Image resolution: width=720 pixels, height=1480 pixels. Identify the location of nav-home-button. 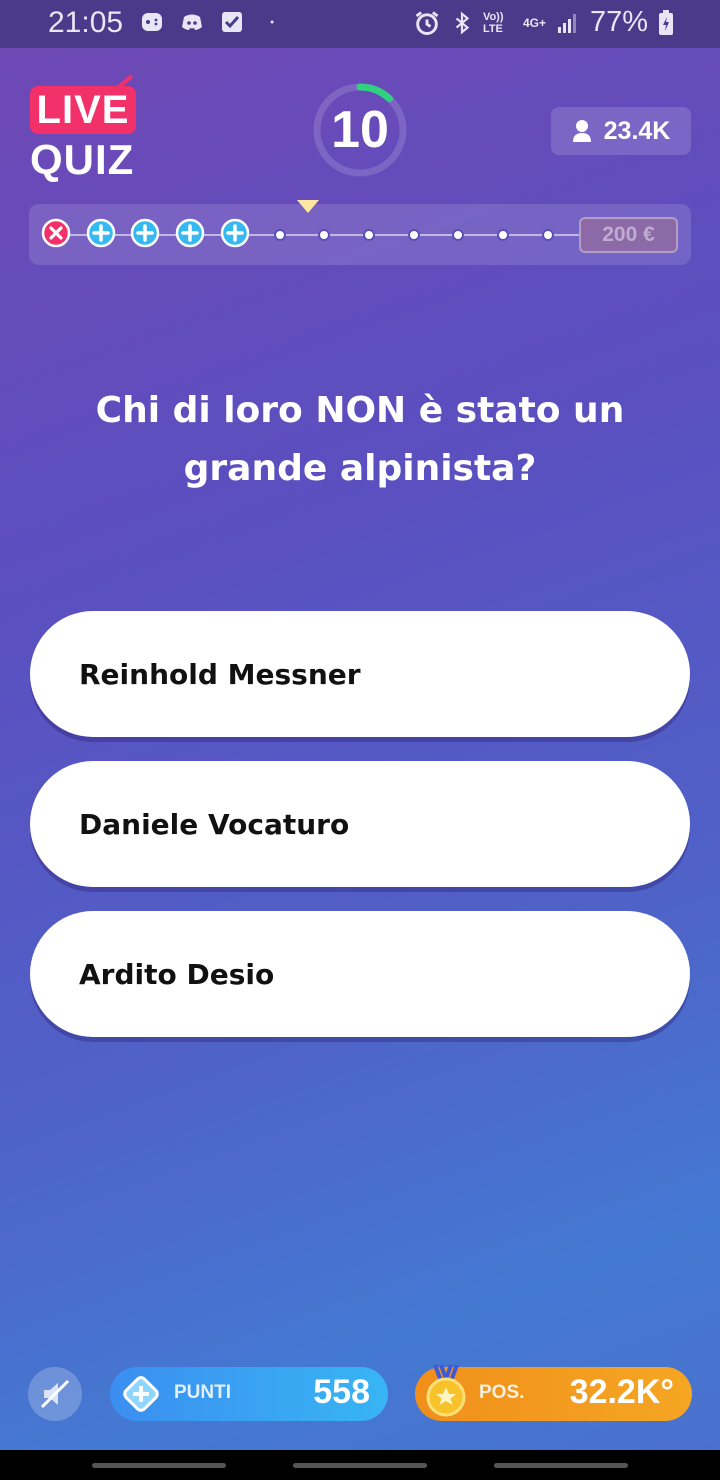
(360, 1465).